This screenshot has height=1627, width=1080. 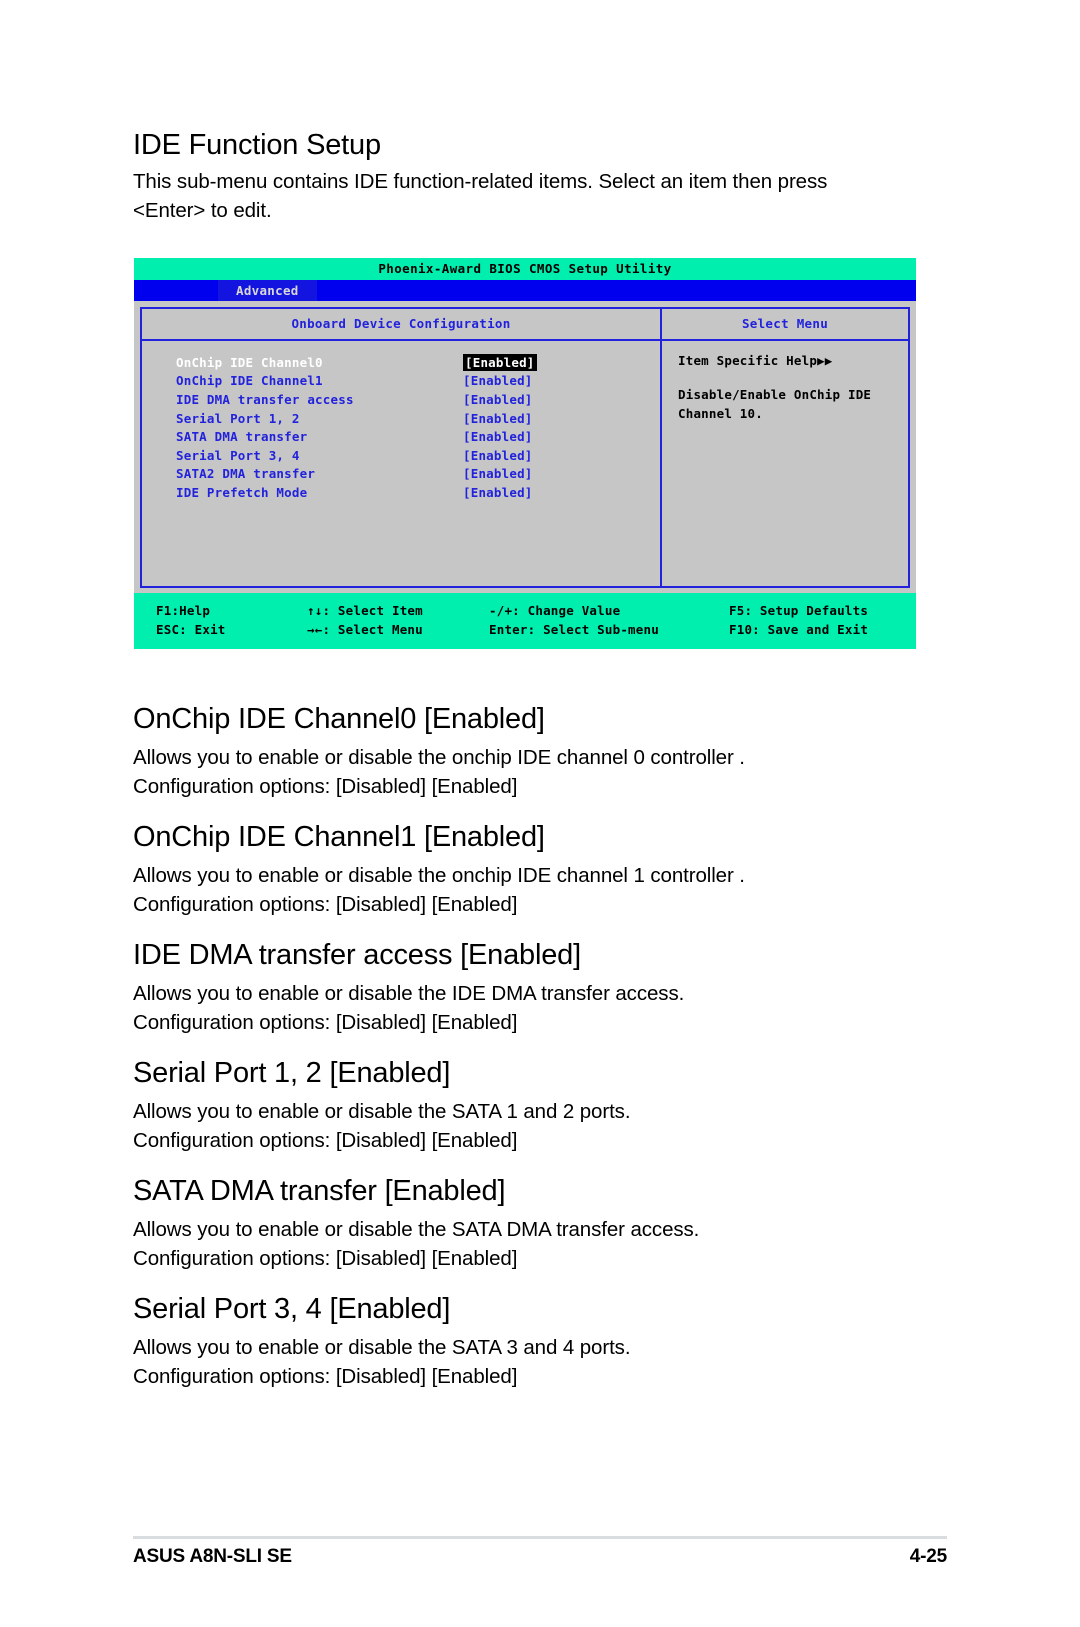 What do you see at coordinates (540, 1537) in the screenshot?
I see `footer-divider` at bounding box center [540, 1537].